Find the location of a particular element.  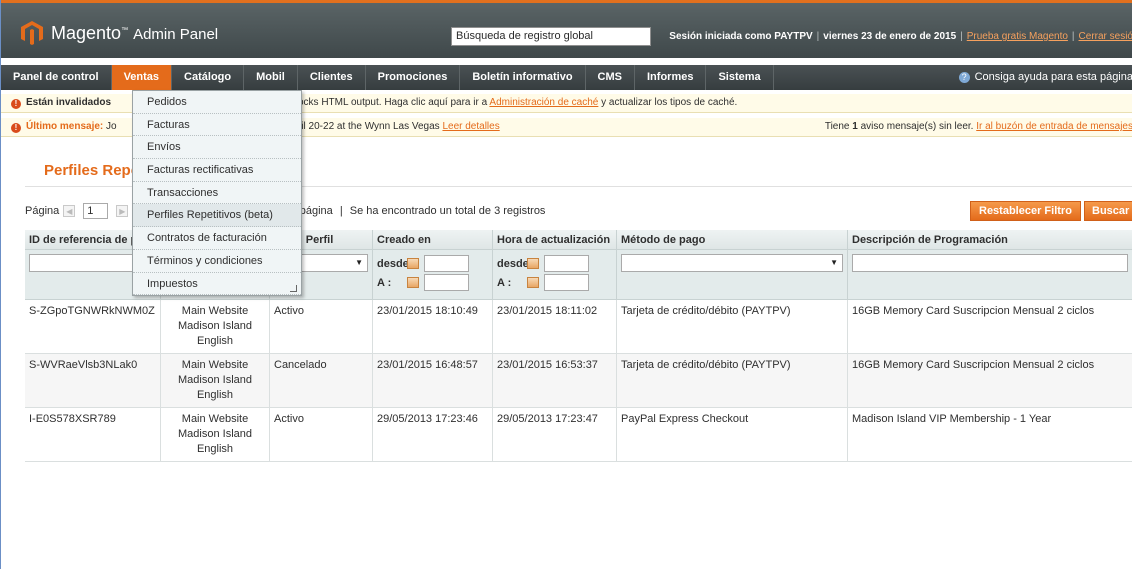

nav-cms: CMS is located at coordinates (610, 77).